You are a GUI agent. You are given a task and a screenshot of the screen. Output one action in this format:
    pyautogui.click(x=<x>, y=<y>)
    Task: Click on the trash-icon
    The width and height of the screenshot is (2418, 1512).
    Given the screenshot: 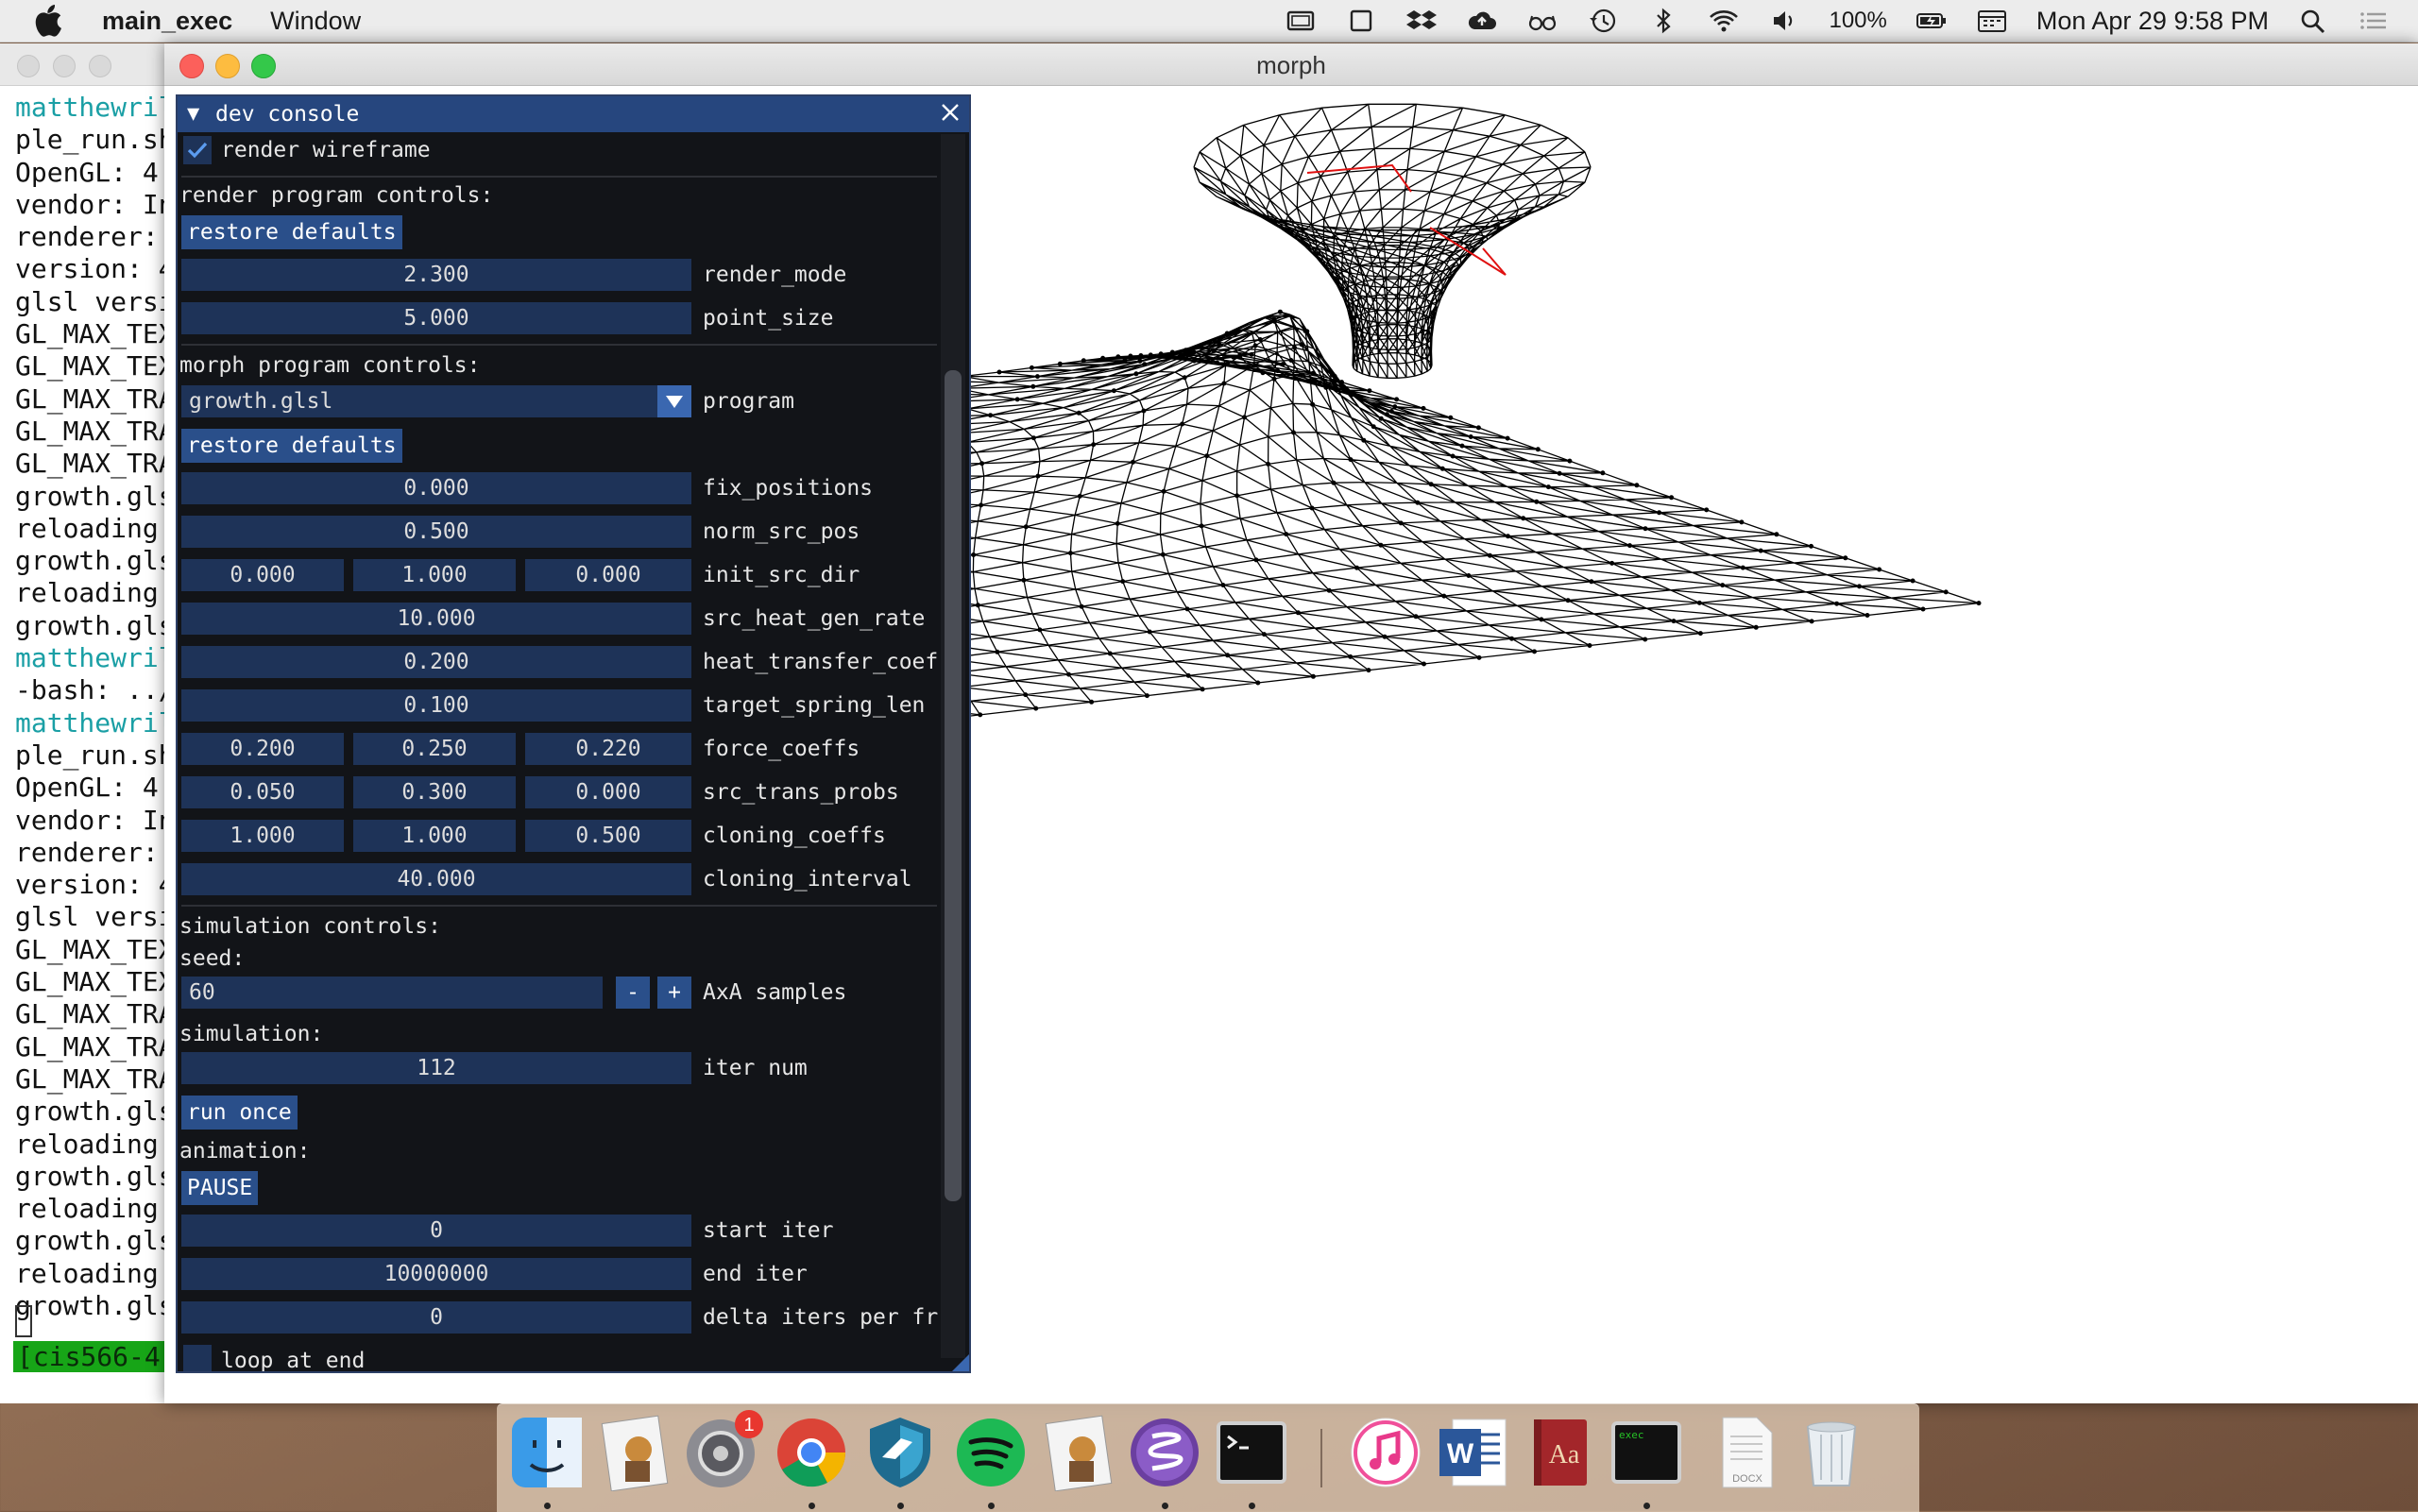 What is the action you would take?
    pyautogui.click(x=1831, y=1452)
    